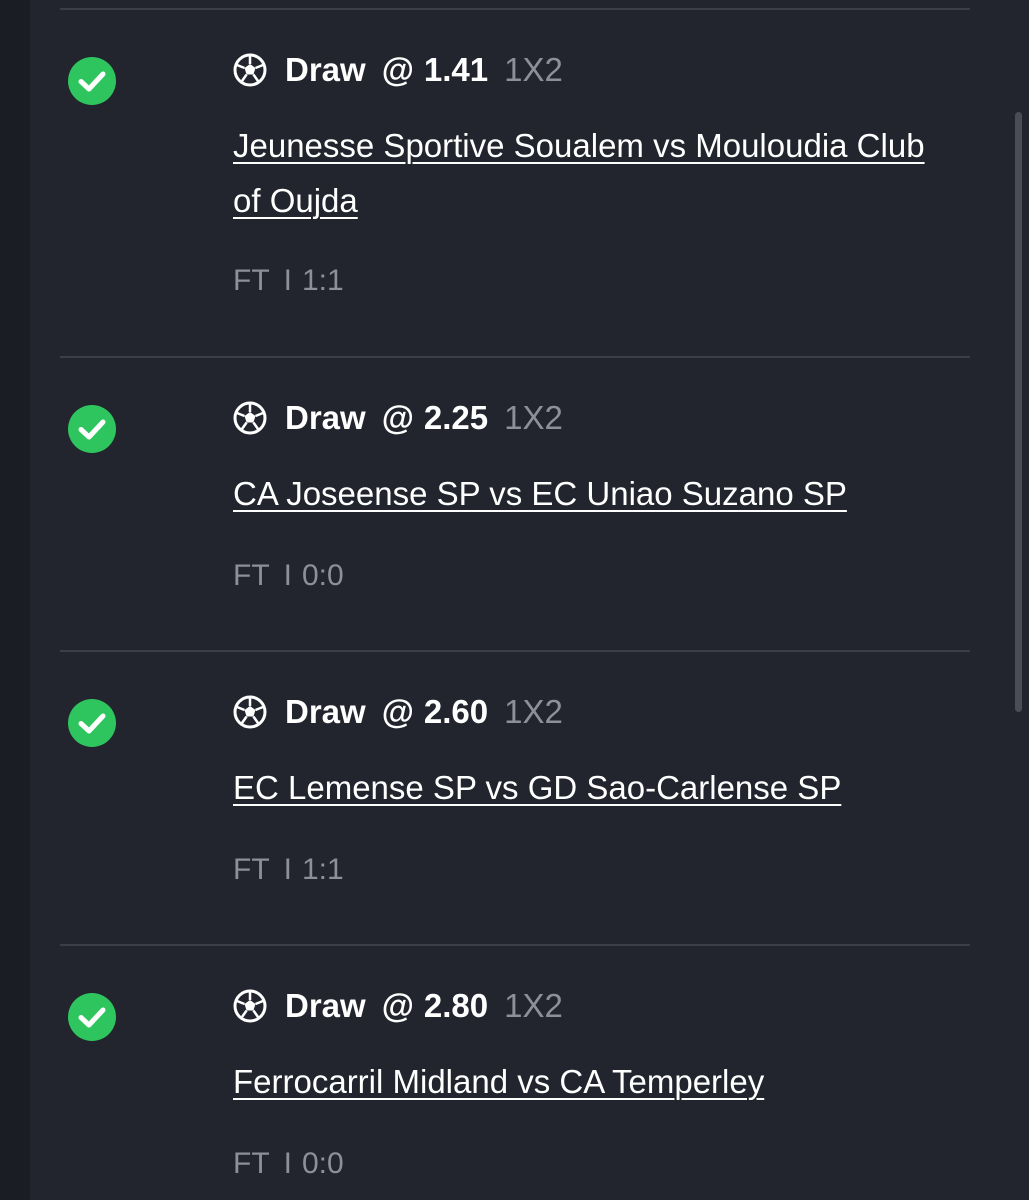 The image size is (1029, 1200). Describe the element at coordinates (456, 417) in the screenshot. I see `bet-odds: 2.25` at that location.